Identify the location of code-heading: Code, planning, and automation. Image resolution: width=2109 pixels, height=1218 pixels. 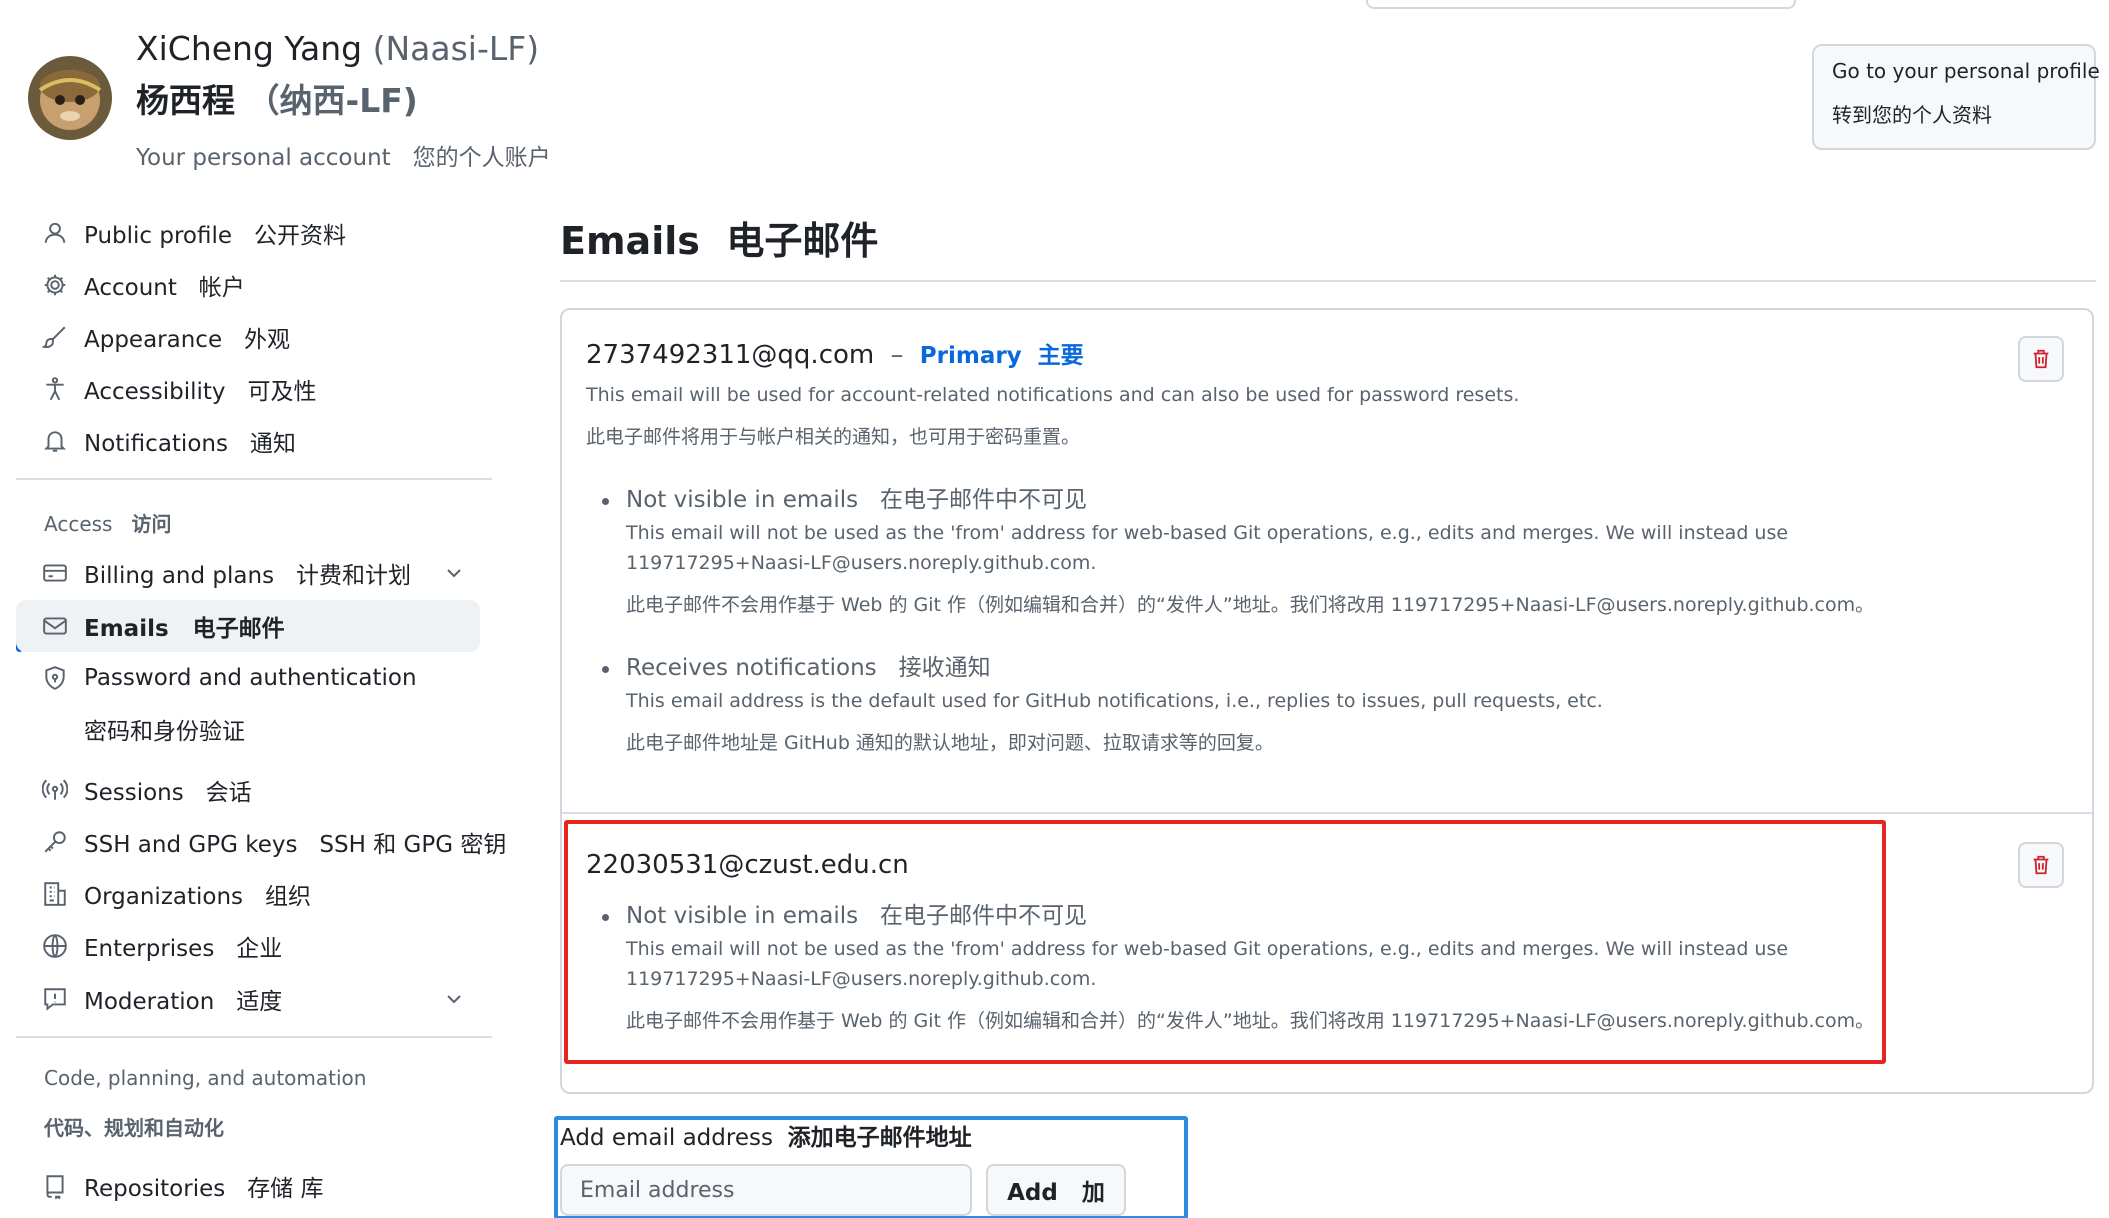
(205, 1078).